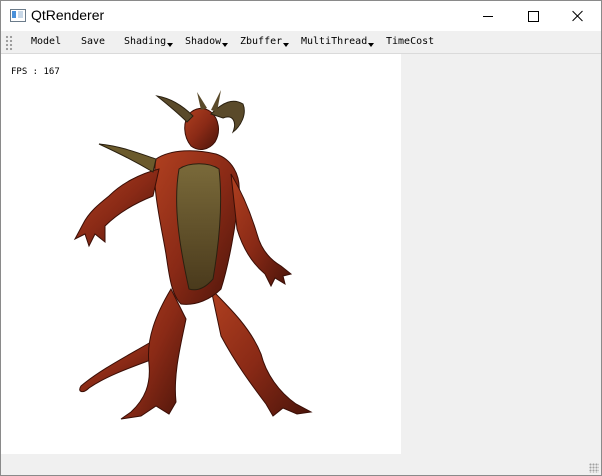 The height and width of the screenshot is (476, 602). I want to click on minimize-button, so click(488, 16).